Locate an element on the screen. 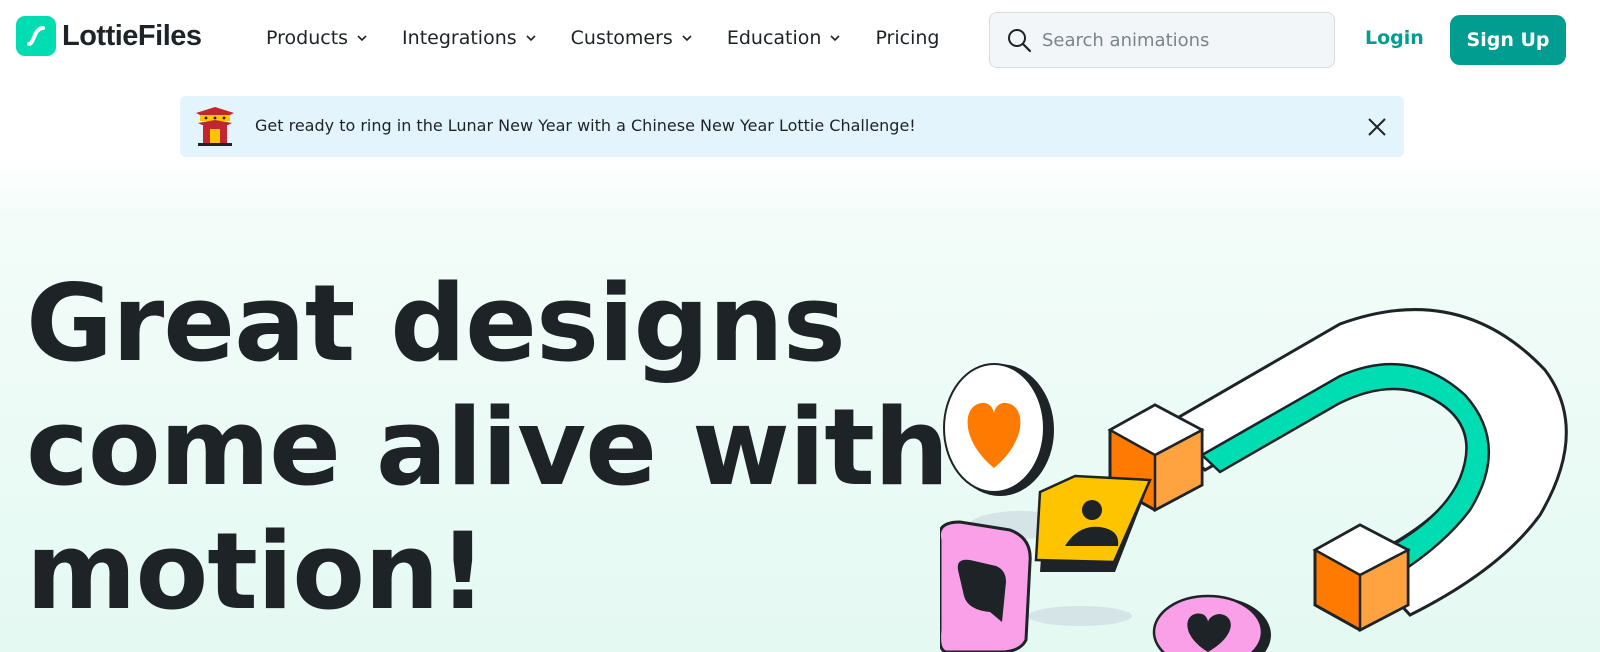 This screenshot has width=1600, height=652. nav-education: Education is located at coordinates (784, 38).